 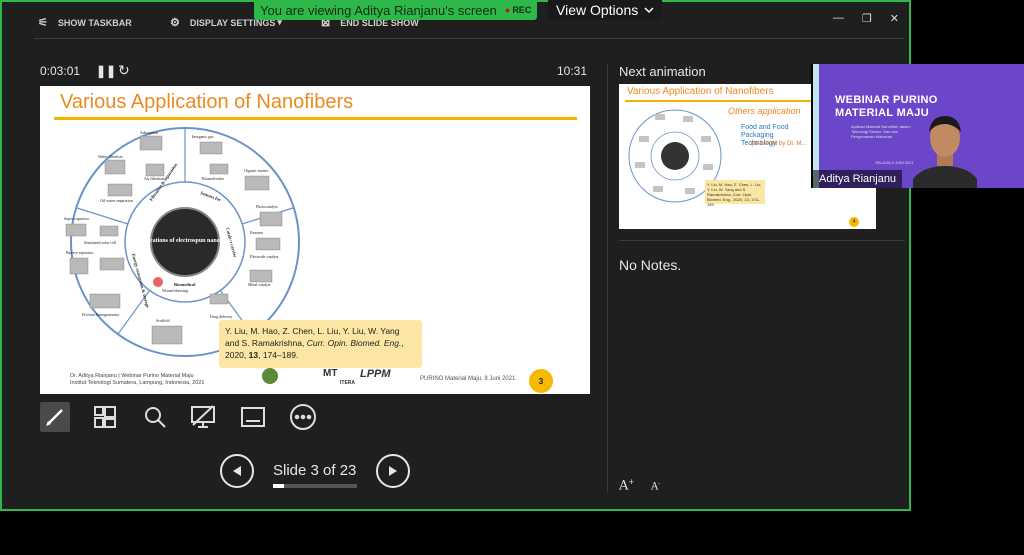 I want to click on app-label: Friction Nanogenerator, so click(x=101, y=314).